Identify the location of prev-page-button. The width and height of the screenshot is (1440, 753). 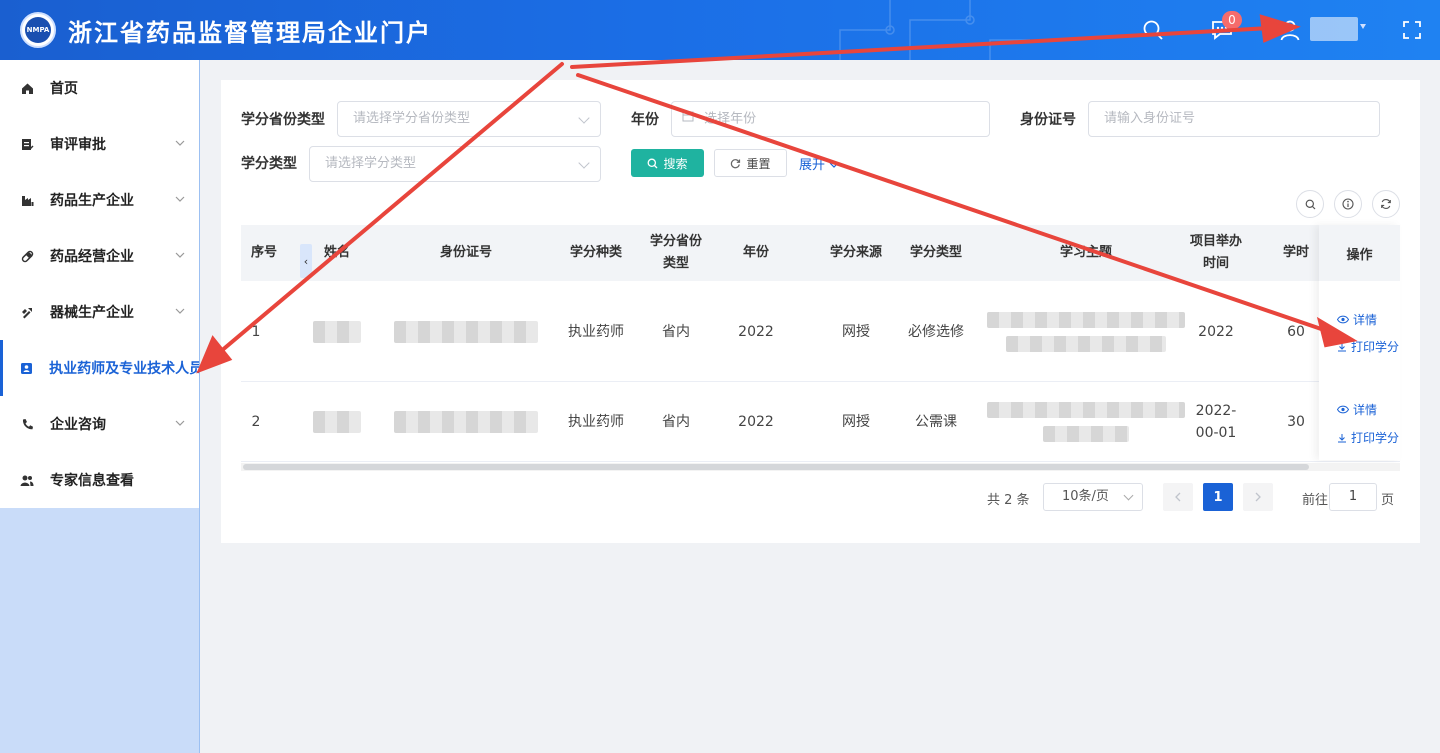
(1178, 497).